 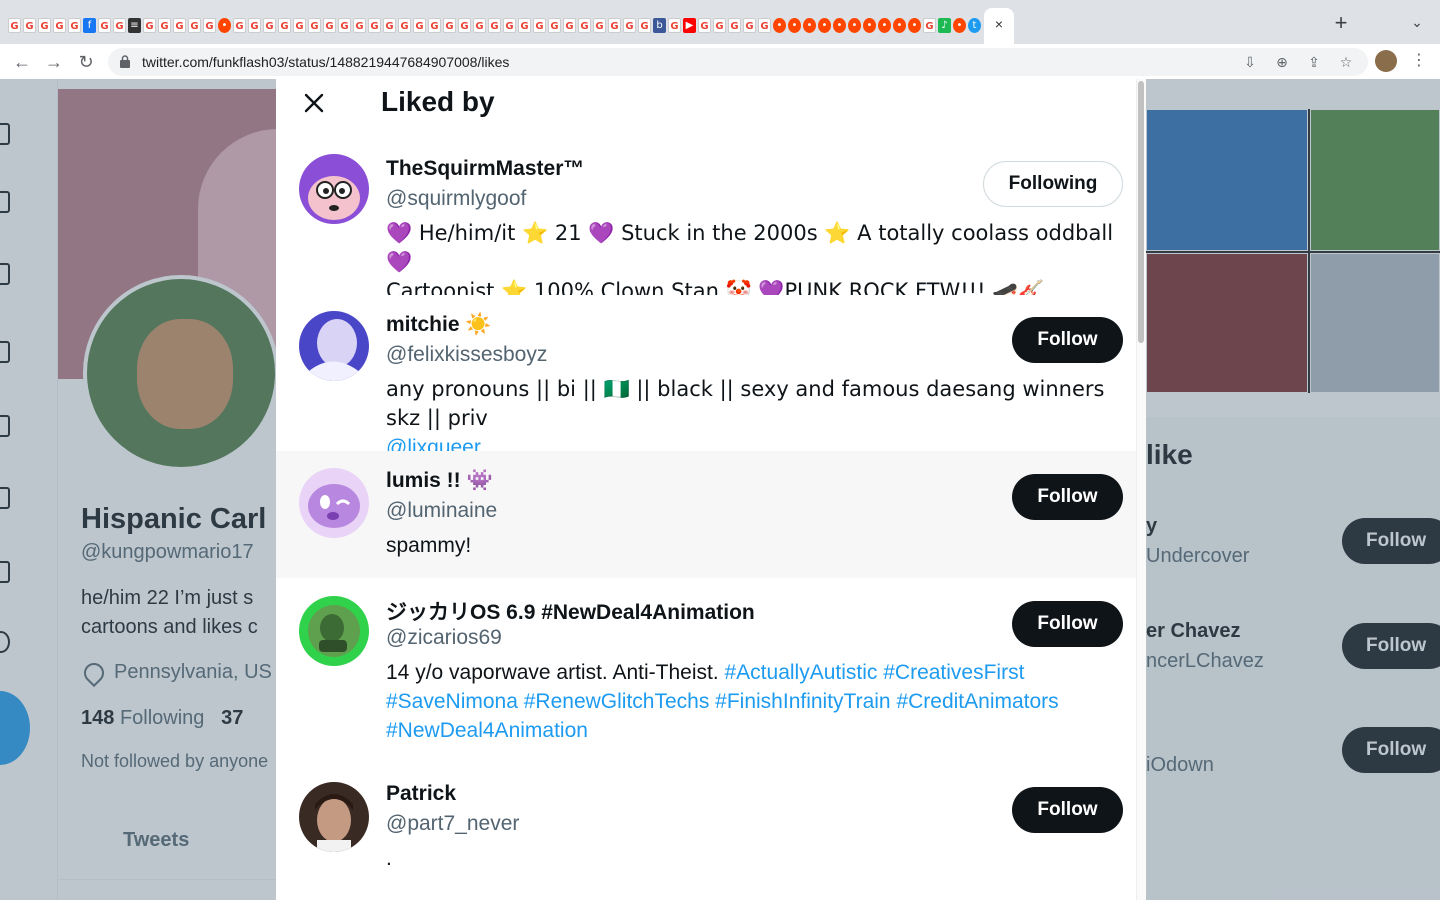 What do you see at coordinates (875, 672) in the screenshot?
I see `hashtag-link: #ActuallyAutistic #CreativesFirst` at bounding box center [875, 672].